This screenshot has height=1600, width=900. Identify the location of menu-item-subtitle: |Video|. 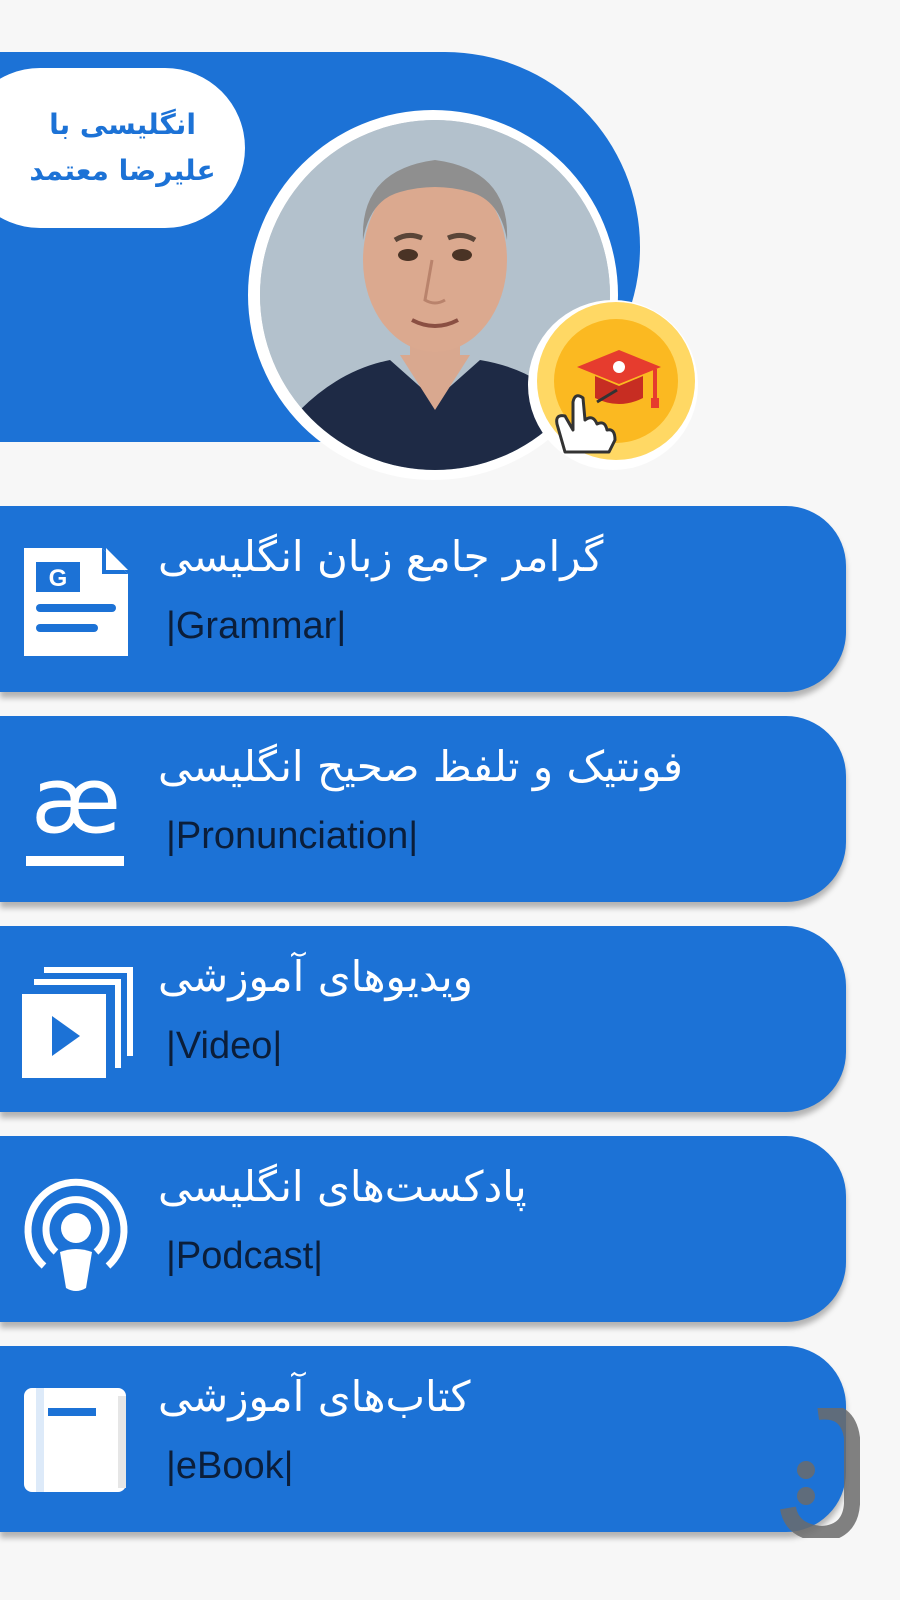
(224, 1046).